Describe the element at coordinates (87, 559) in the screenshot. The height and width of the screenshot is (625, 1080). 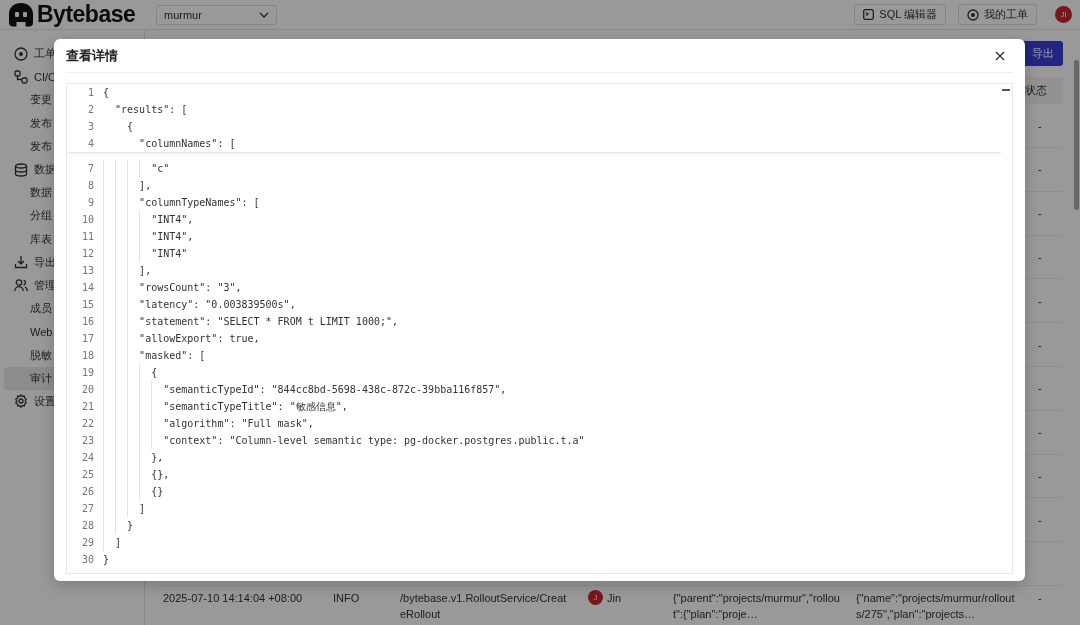
I see `line-number: 30` at that location.